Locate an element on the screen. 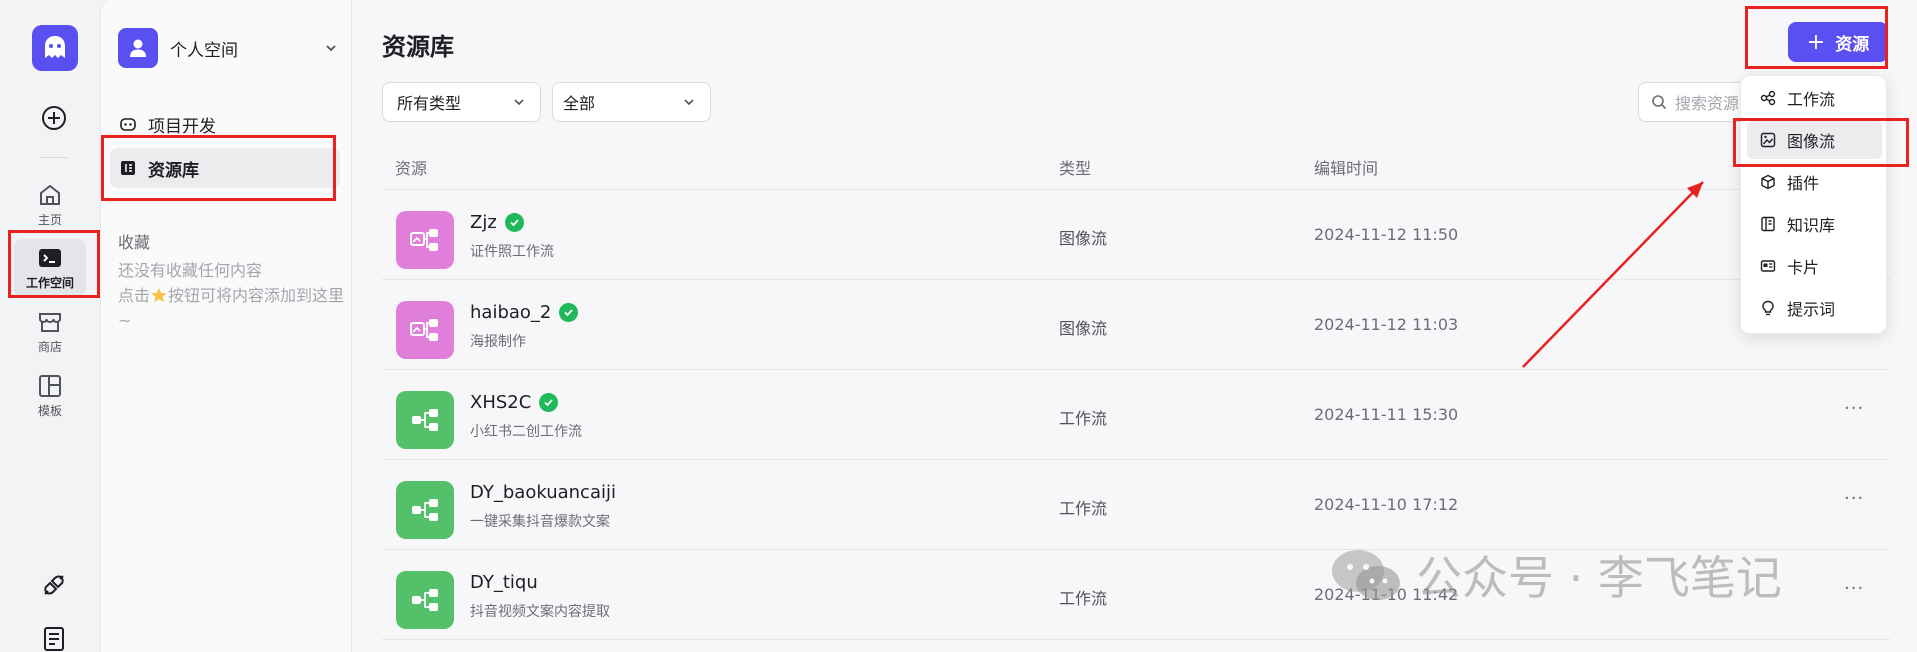 The width and height of the screenshot is (1917, 652). plug-icon is located at coordinates (54, 585).